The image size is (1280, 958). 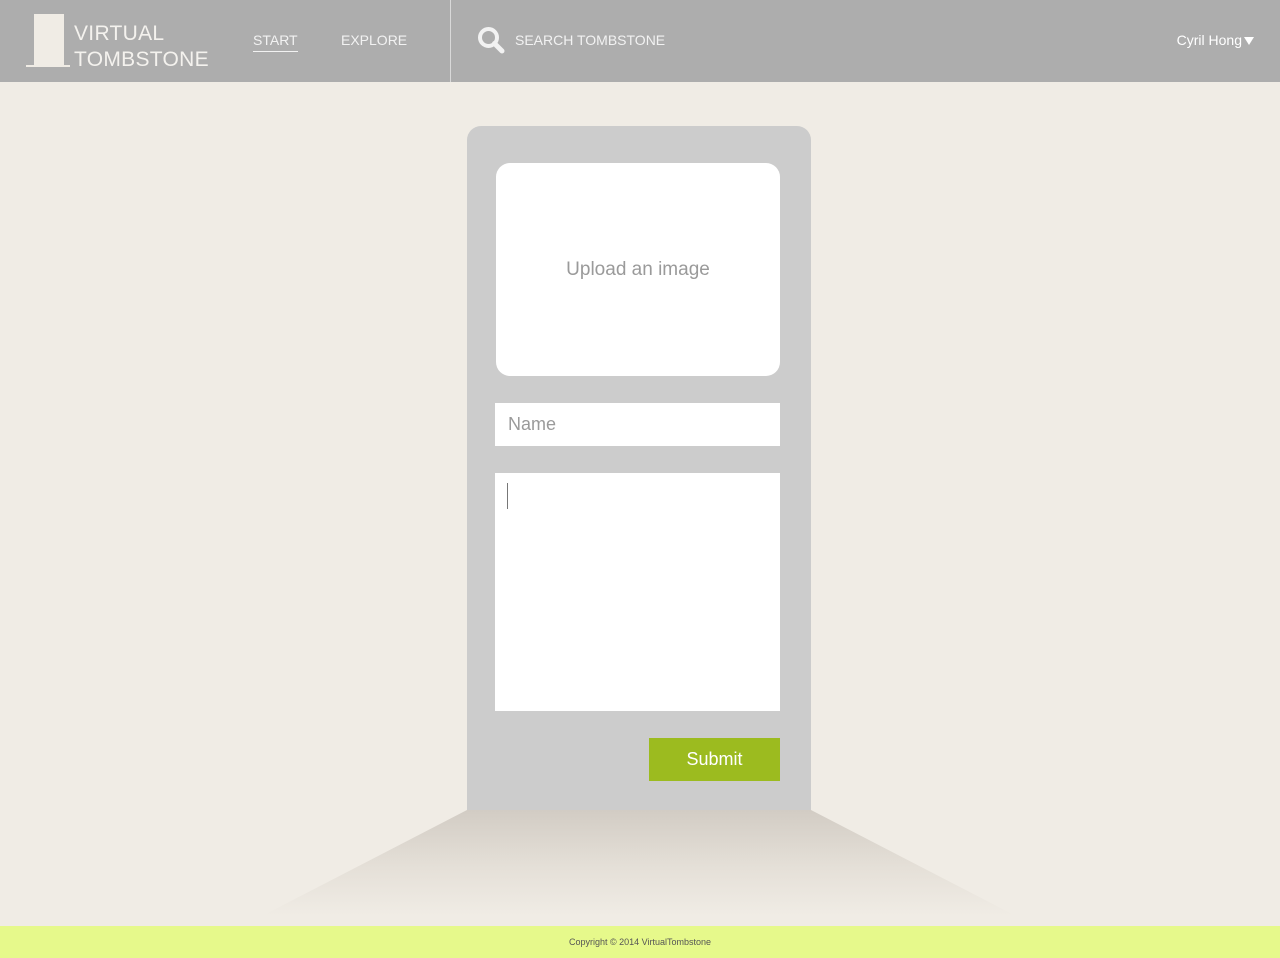 What do you see at coordinates (637, 424) in the screenshot?
I see `name-field` at bounding box center [637, 424].